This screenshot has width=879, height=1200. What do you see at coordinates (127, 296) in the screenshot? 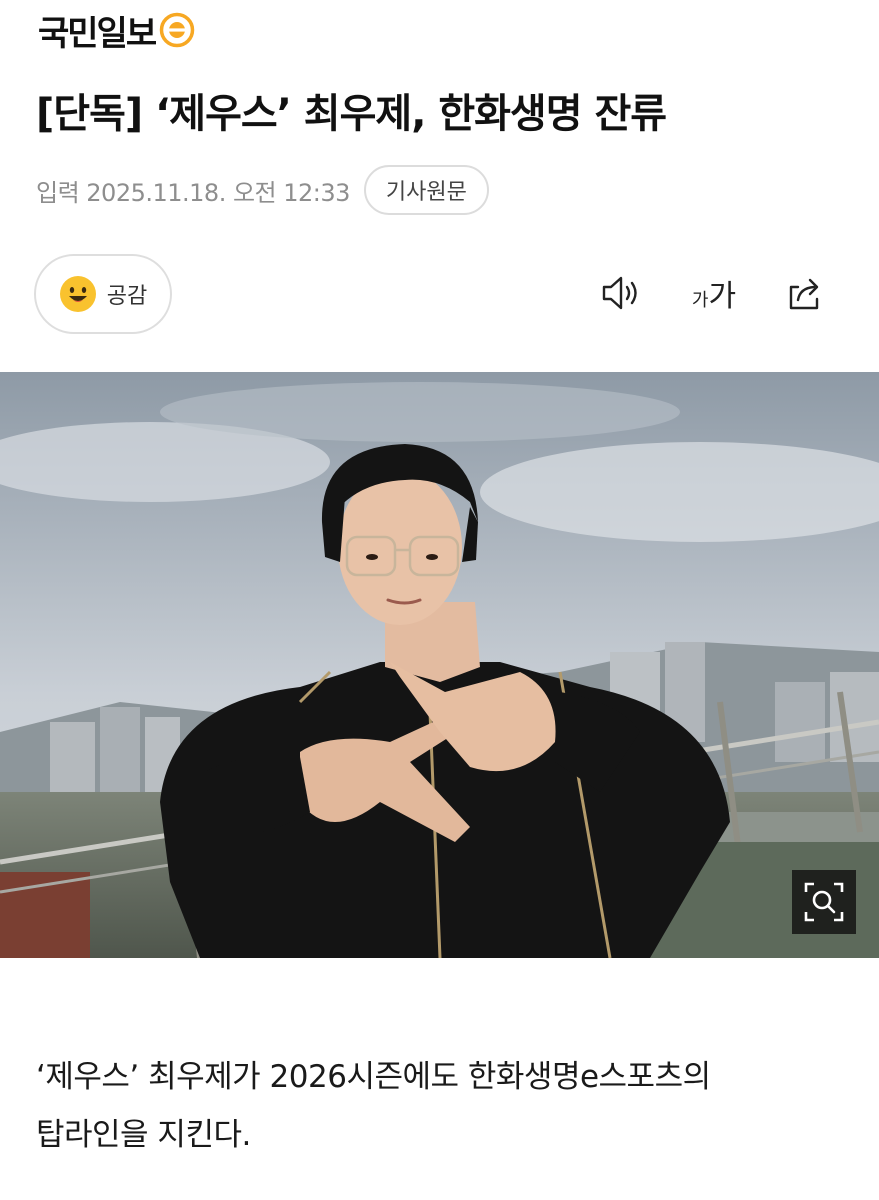
I see `reaction-label: 공감` at bounding box center [127, 296].